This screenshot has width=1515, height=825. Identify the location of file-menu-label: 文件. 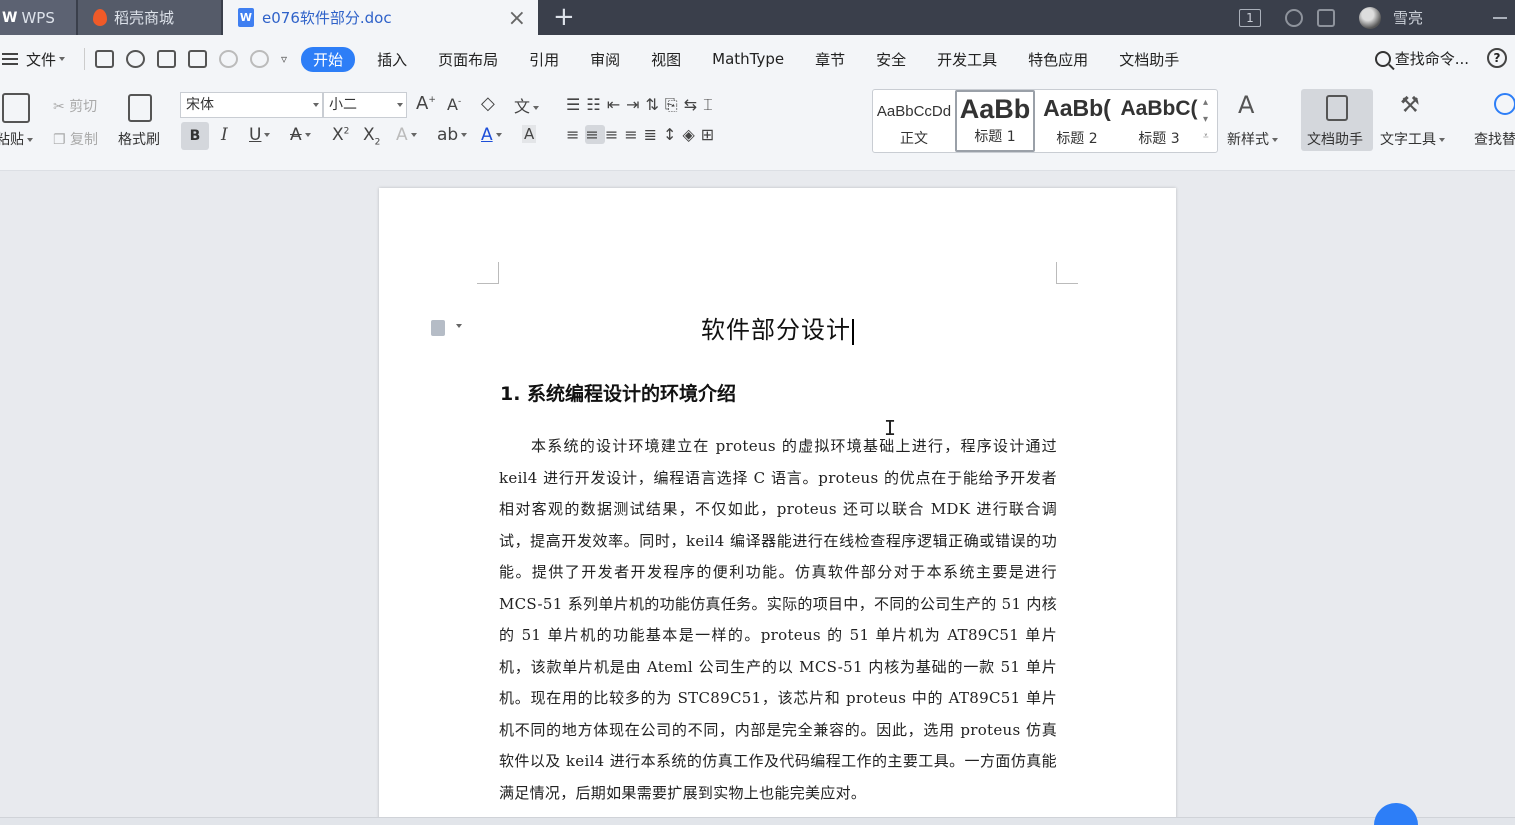
(41, 59).